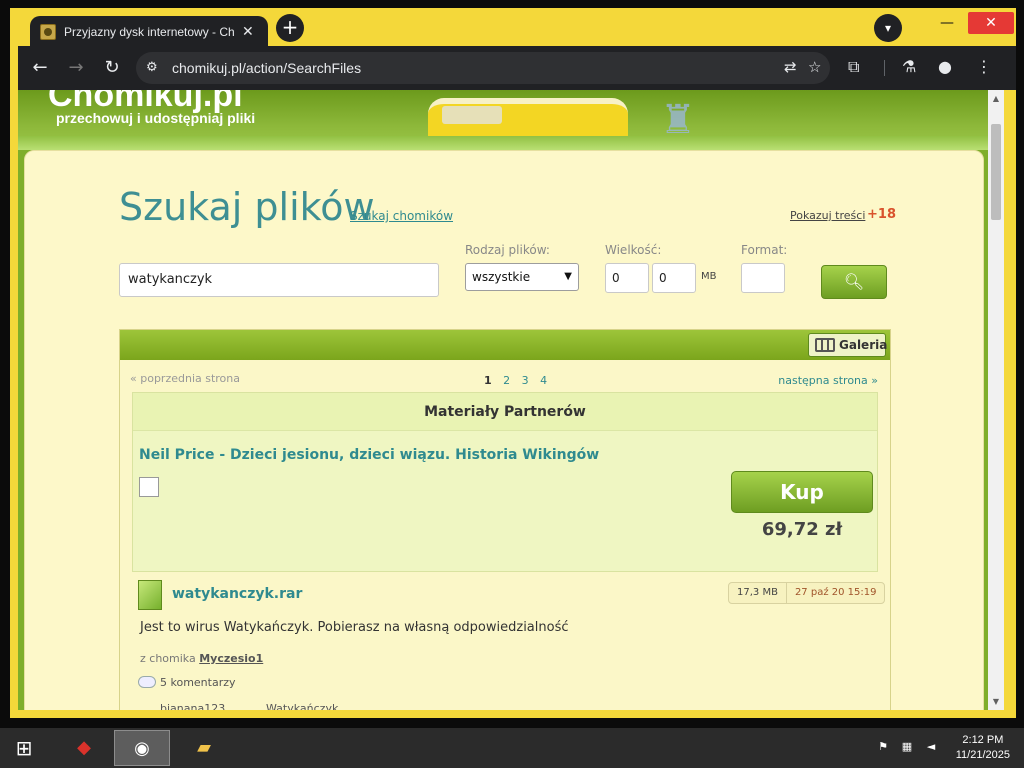  Describe the element at coordinates (192, 706) in the screenshot. I see `partial-user-link: bianana123` at that location.